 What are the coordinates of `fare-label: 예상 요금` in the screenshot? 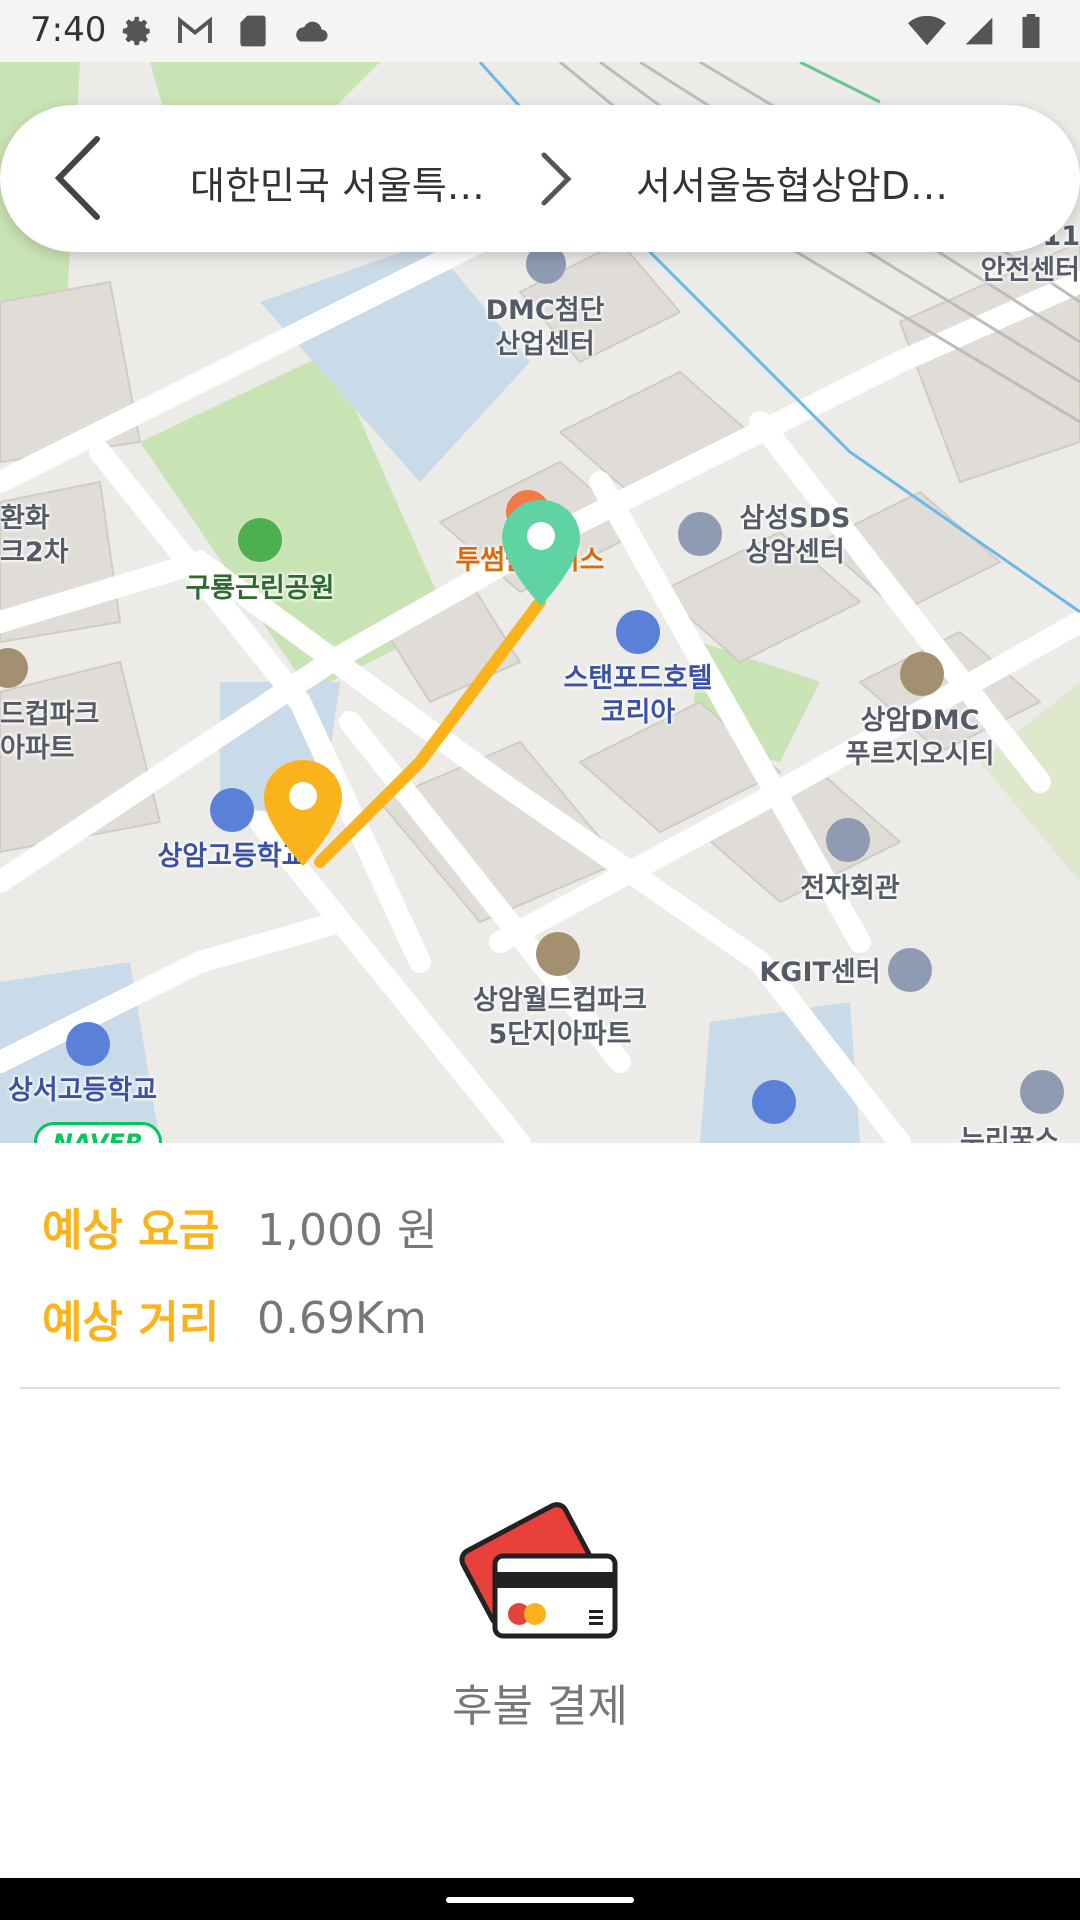 It's located at (131, 1230).